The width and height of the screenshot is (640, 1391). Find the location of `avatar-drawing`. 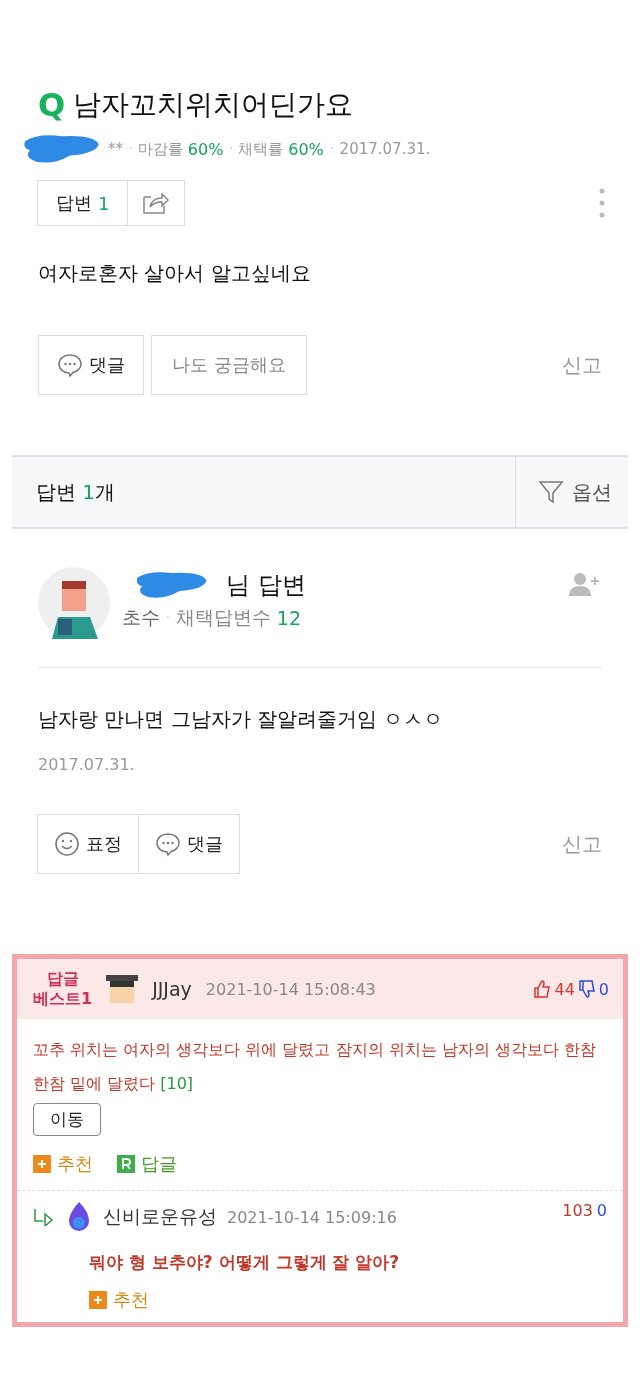

avatar-drawing is located at coordinates (74, 603).